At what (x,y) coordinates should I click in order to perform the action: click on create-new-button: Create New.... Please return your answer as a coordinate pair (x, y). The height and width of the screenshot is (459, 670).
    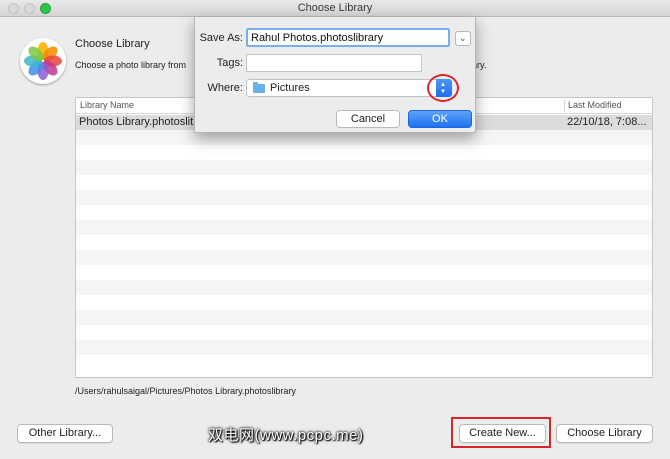
    Looking at the image, I should click on (502, 433).